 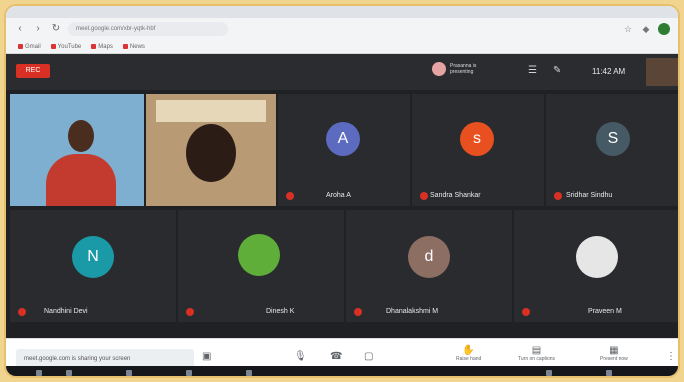 I want to click on raise-hand-label: Raise hand, so click(x=469, y=359).